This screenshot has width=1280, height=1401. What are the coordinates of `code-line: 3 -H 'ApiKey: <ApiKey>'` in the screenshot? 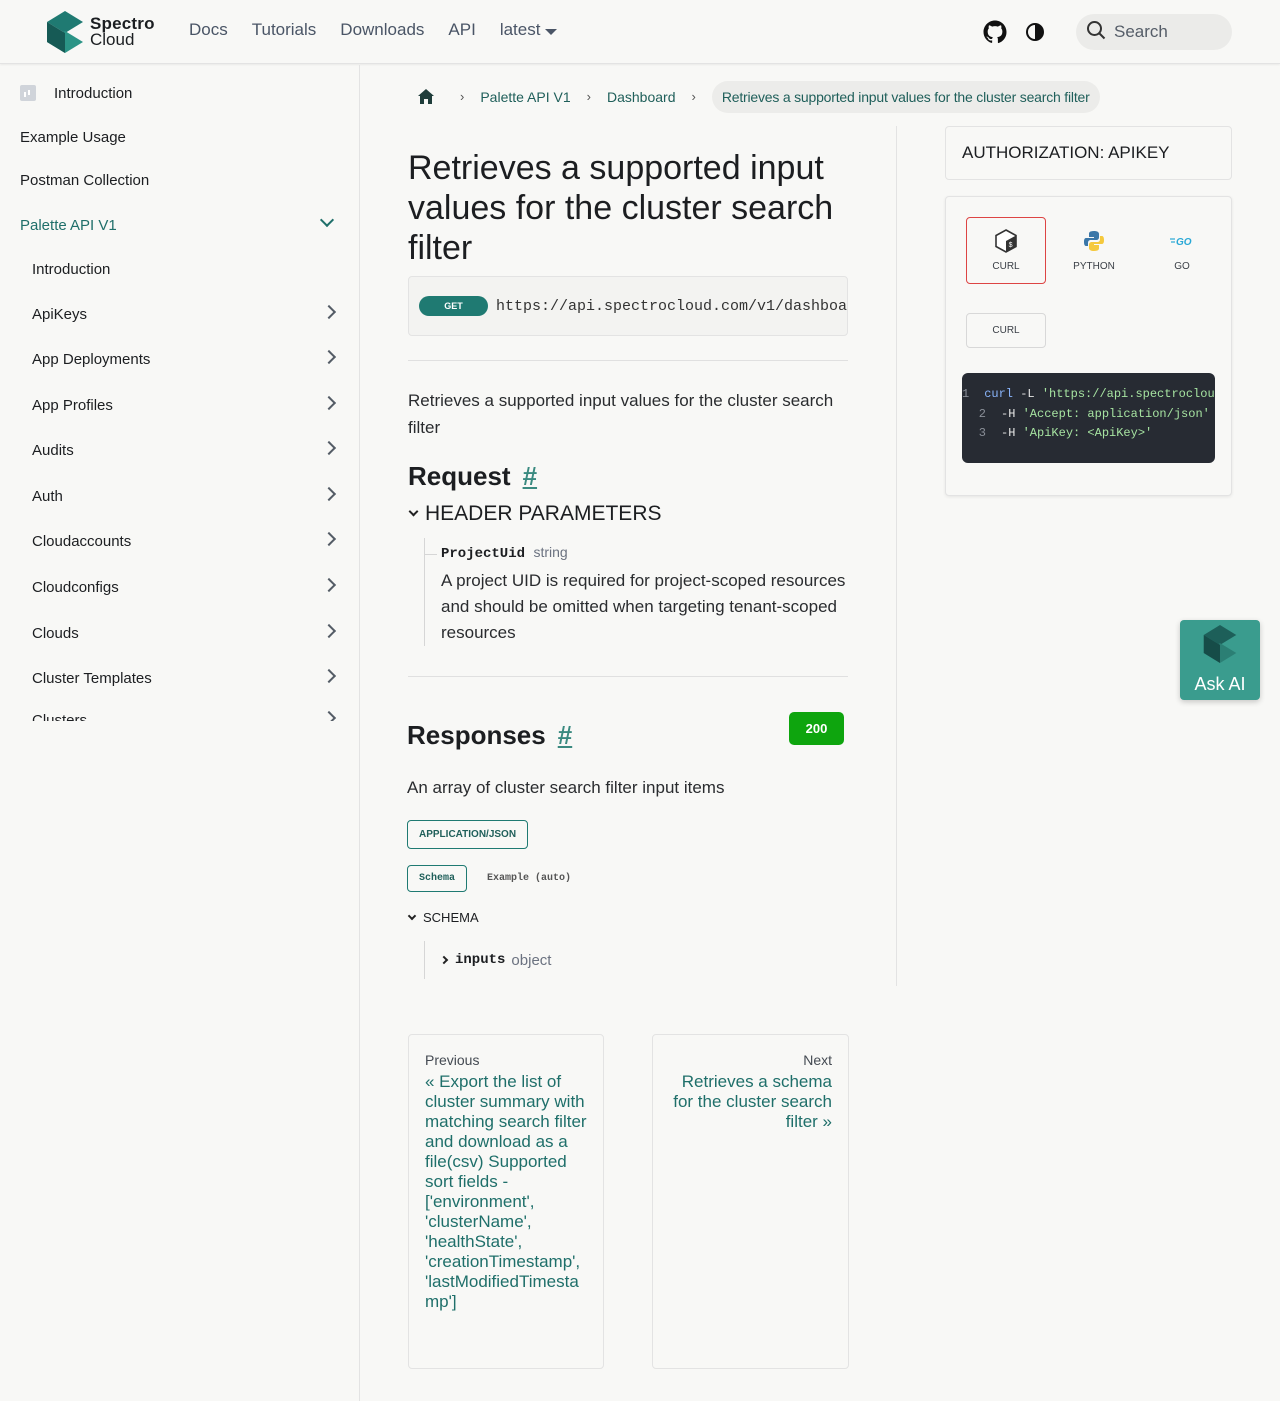 It's located at (1088, 436).